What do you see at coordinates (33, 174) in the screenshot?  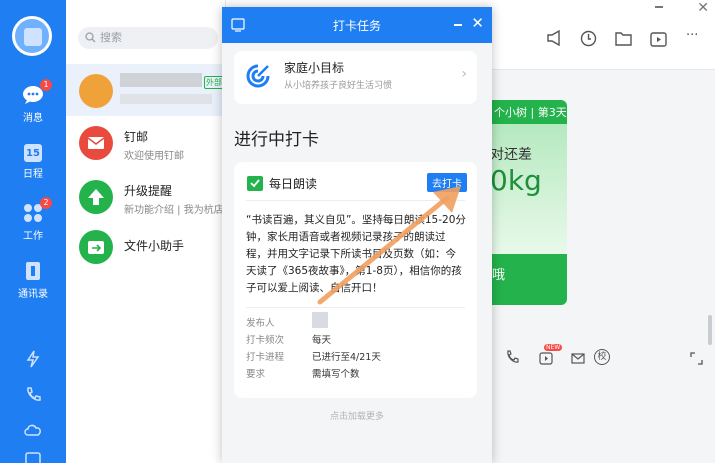 I see `sidebar-item-label: 日程` at bounding box center [33, 174].